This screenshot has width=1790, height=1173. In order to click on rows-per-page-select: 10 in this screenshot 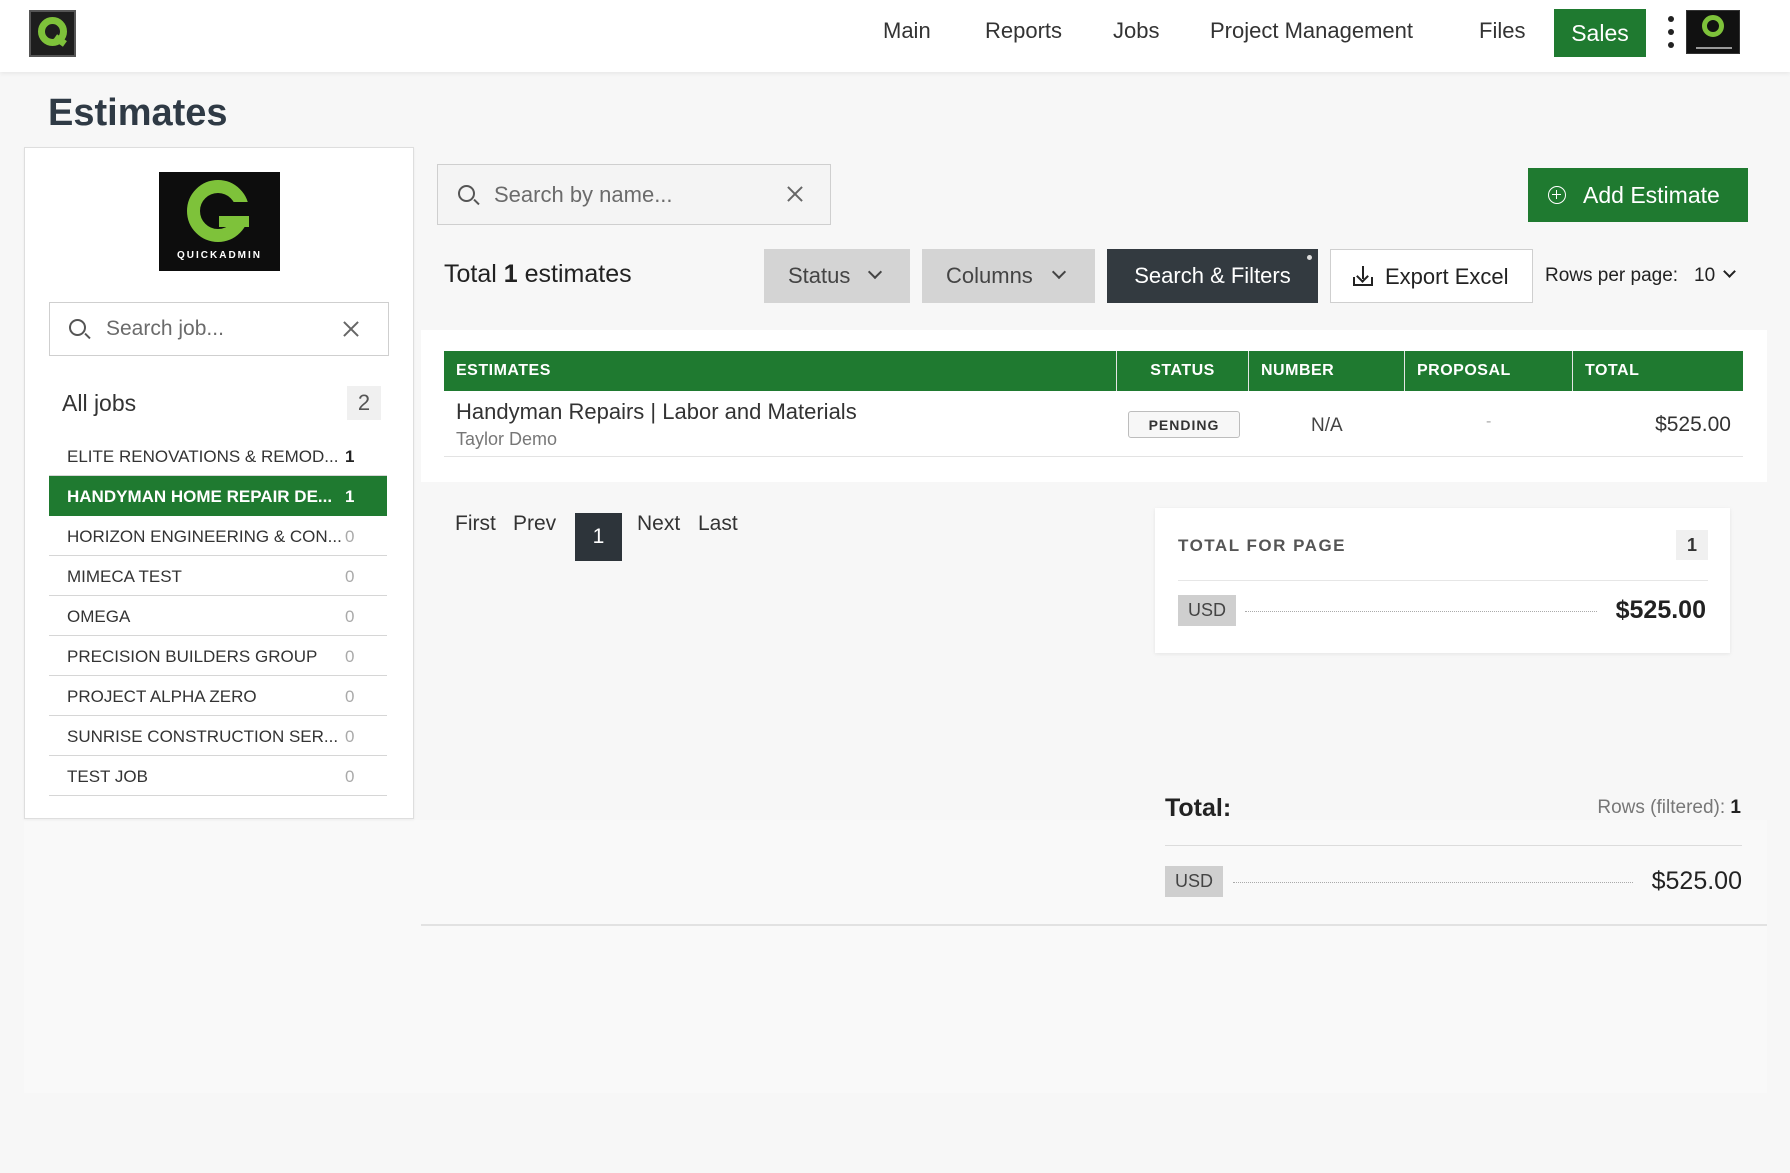, I will do `click(1704, 276)`.